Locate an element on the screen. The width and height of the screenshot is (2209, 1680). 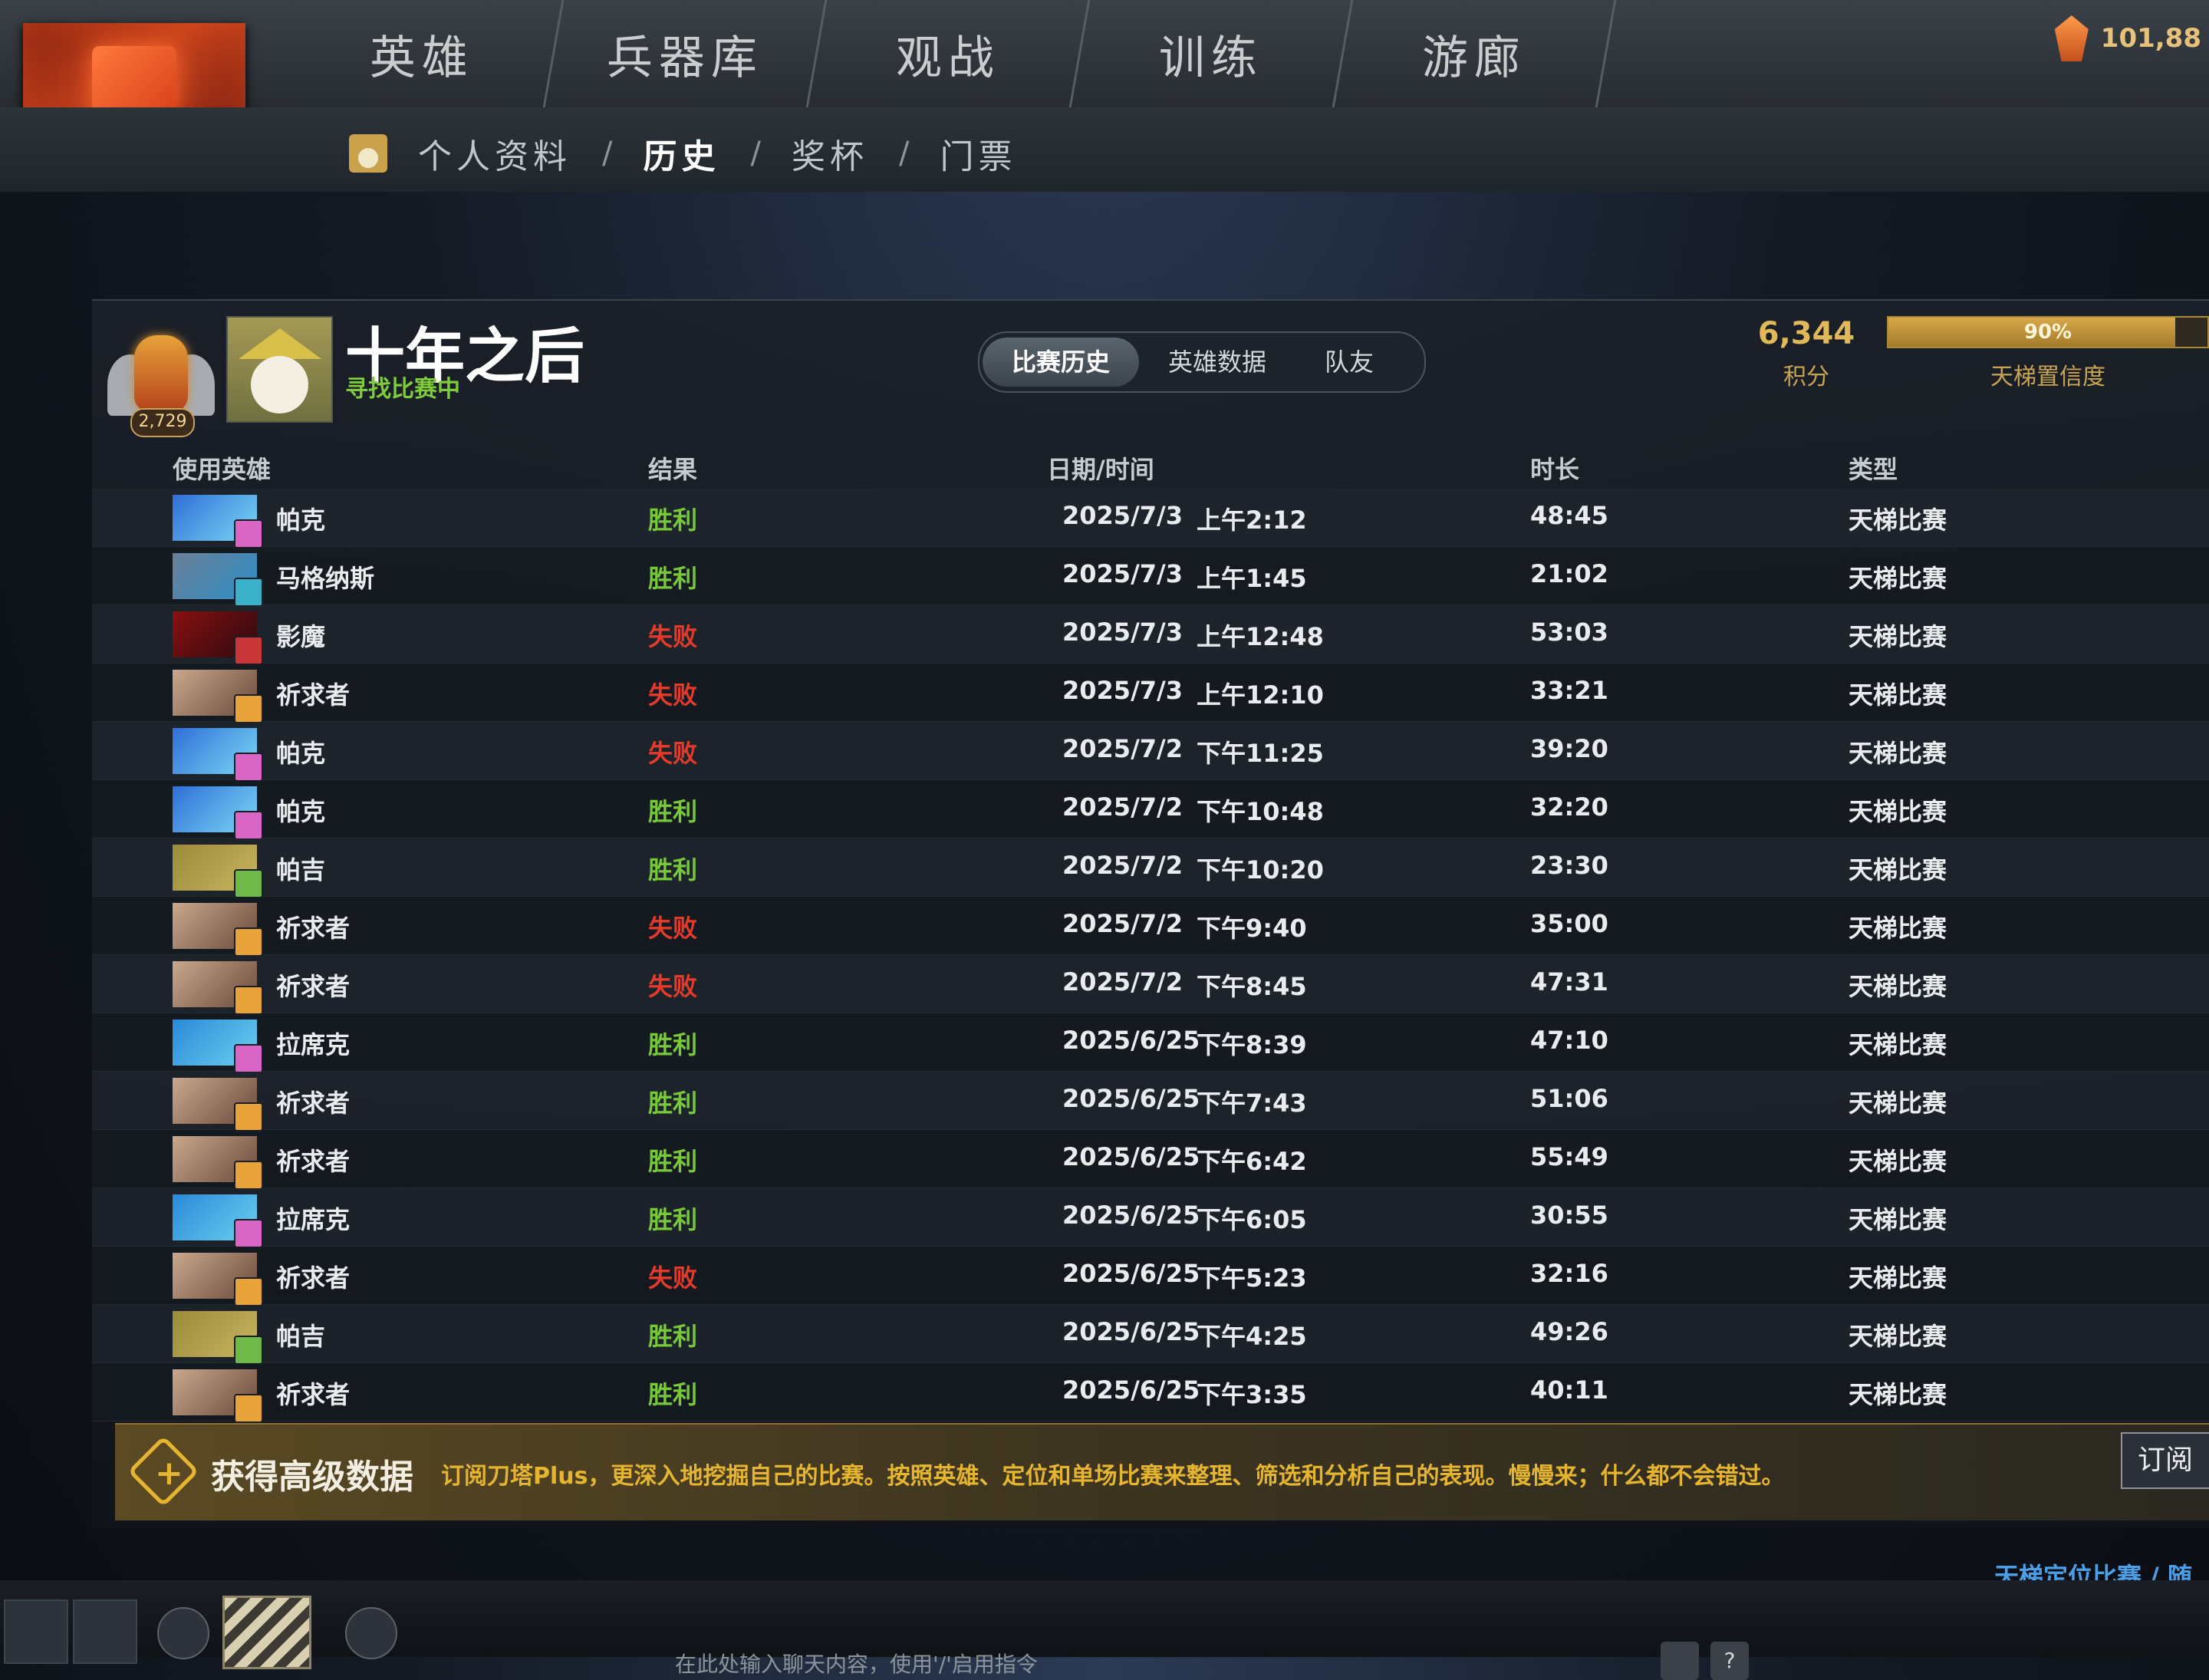
tab-arcade: 游廊 is located at coordinates (1475, 53).